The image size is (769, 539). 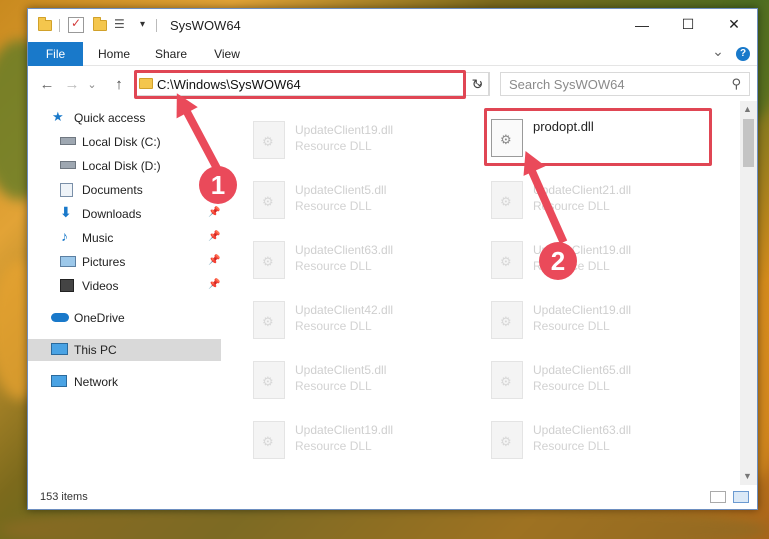 I want to click on details-view-icon, so click(x=718, y=497).